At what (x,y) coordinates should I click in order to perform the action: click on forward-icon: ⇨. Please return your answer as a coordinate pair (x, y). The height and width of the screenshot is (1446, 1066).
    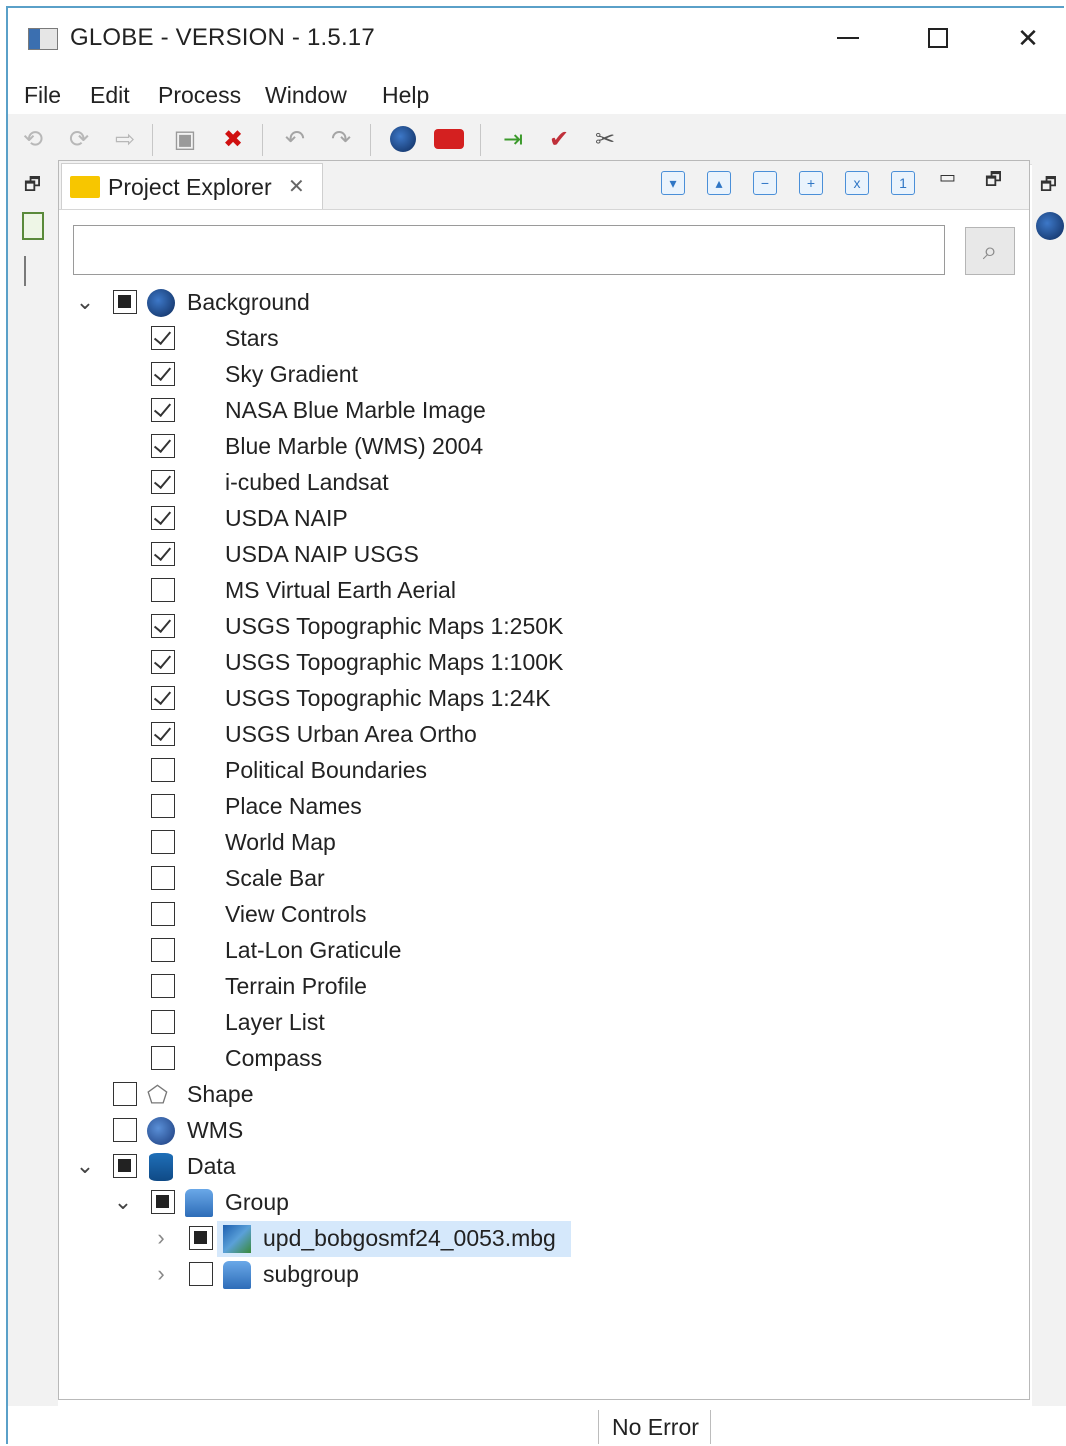
    Looking at the image, I should click on (125, 139).